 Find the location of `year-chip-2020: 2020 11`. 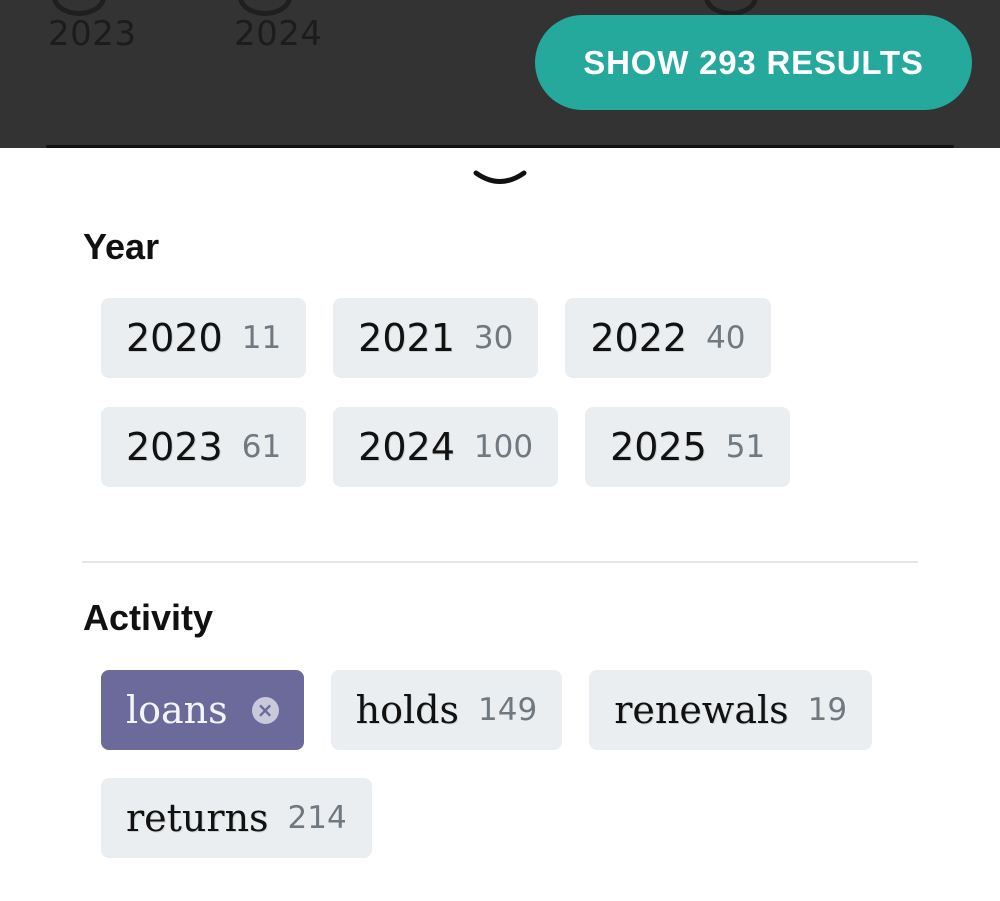

year-chip-2020: 2020 11 is located at coordinates (204, 338).